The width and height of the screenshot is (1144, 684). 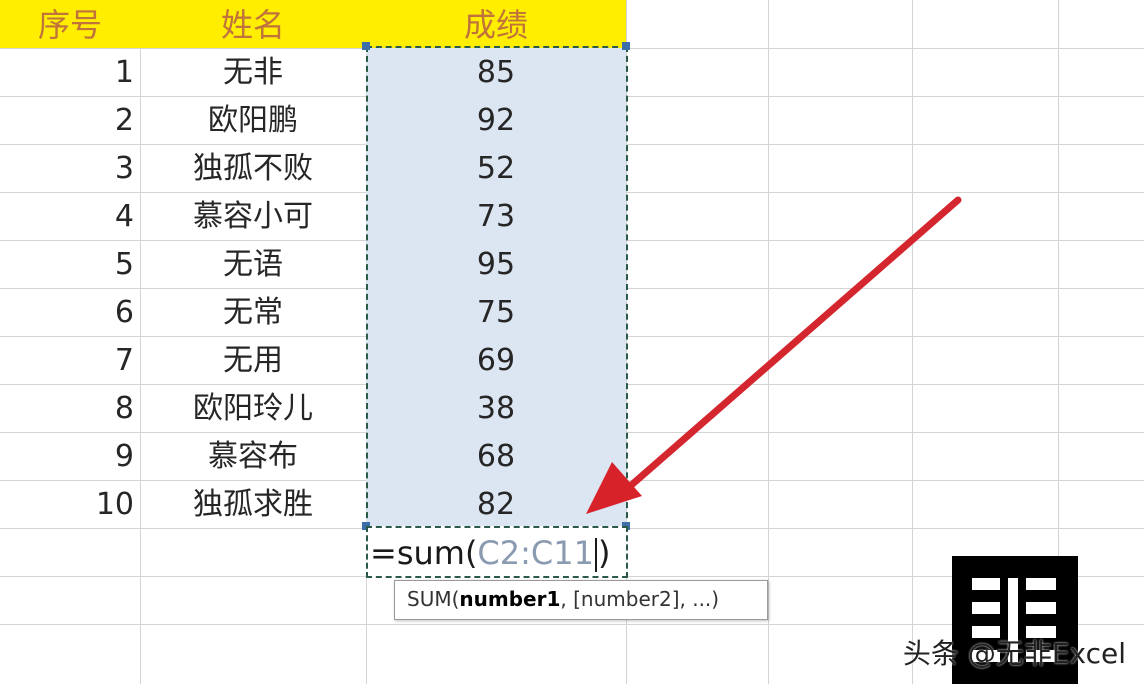 I want to click on seq-cell: 7, so click(x=70, y=360).